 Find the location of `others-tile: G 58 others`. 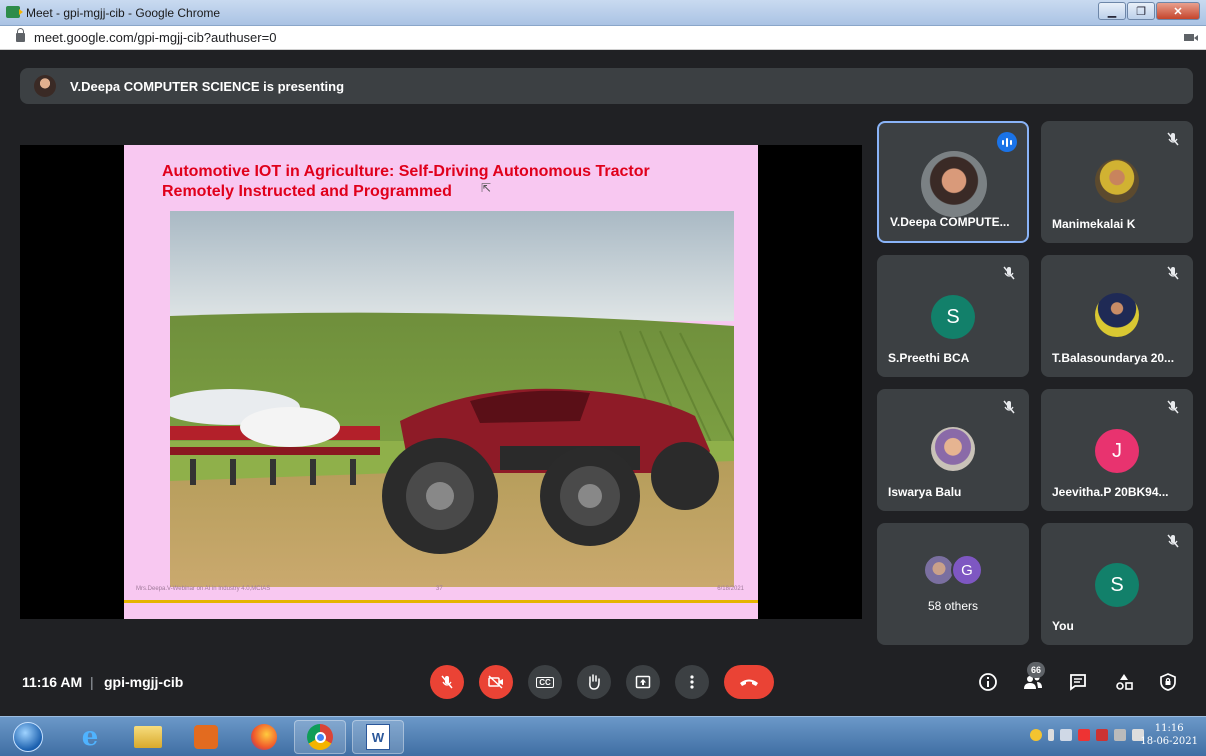

others-tile: G 58 others is located at coordinates (953, 584).